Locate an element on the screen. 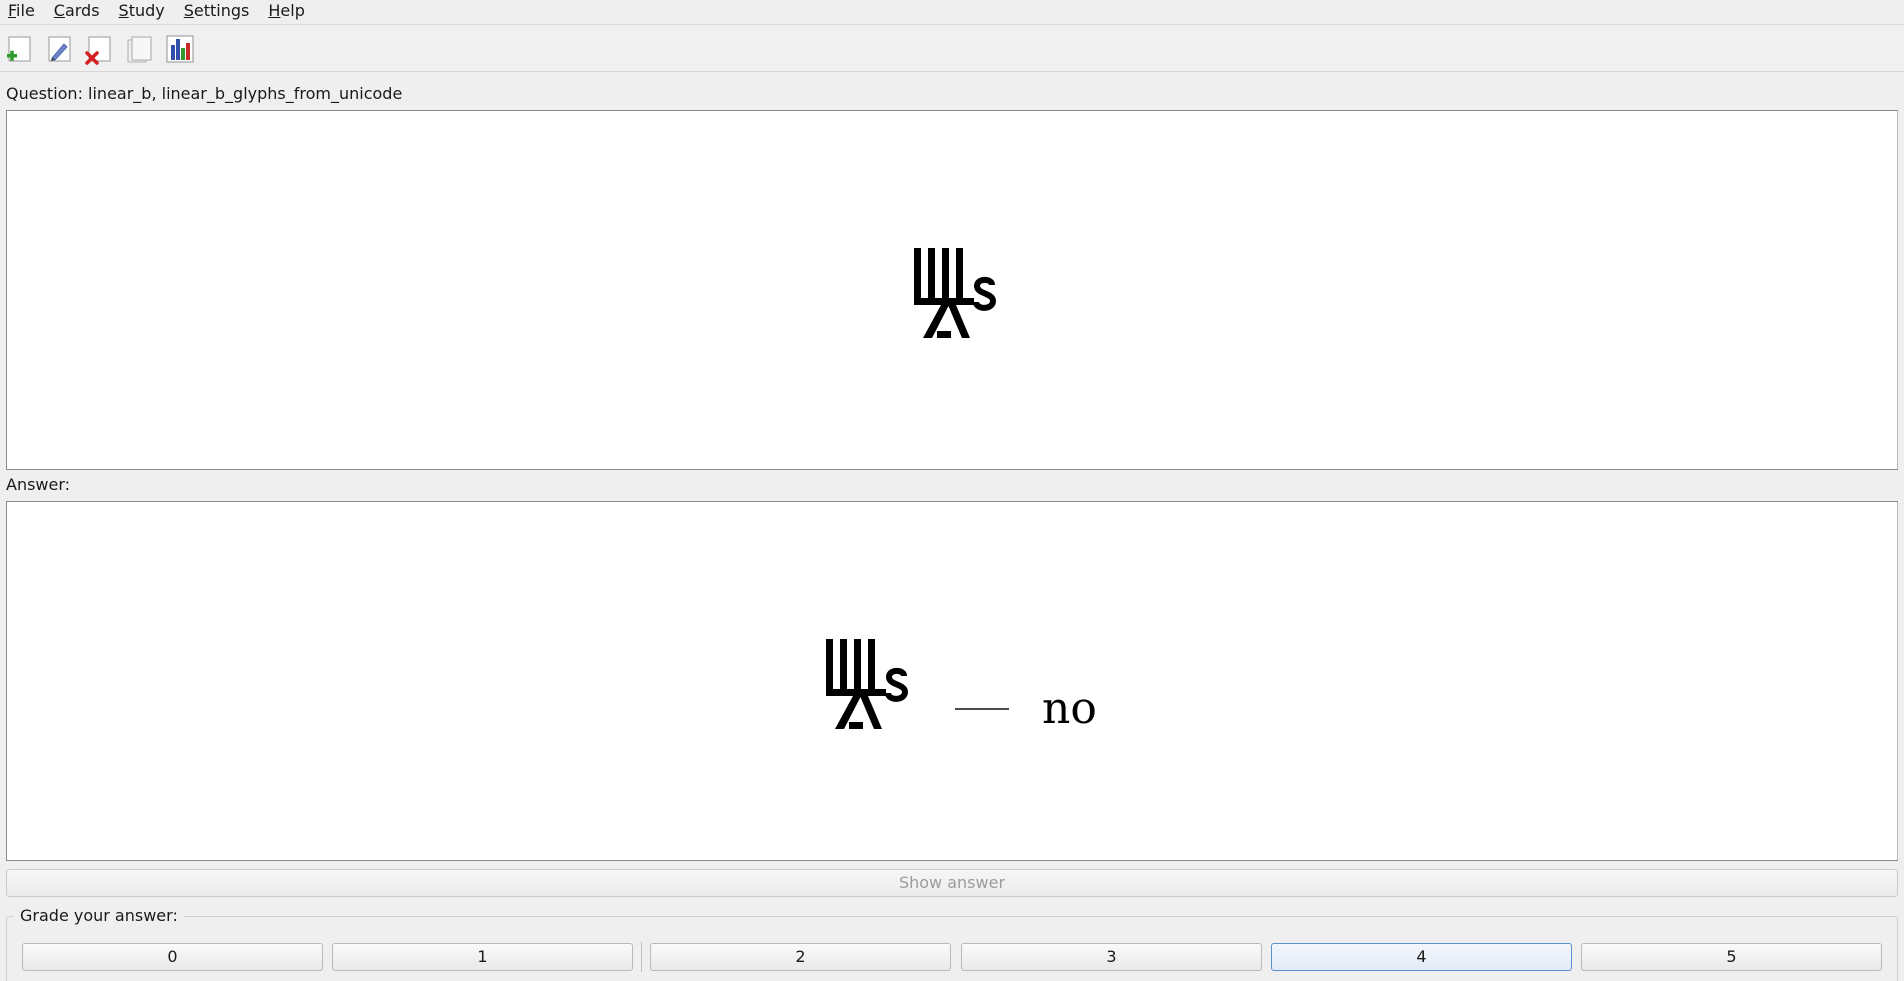 This screenshot has width=1904, height=981. grade-button-4: 4 is located at coordinates (1421, 957).